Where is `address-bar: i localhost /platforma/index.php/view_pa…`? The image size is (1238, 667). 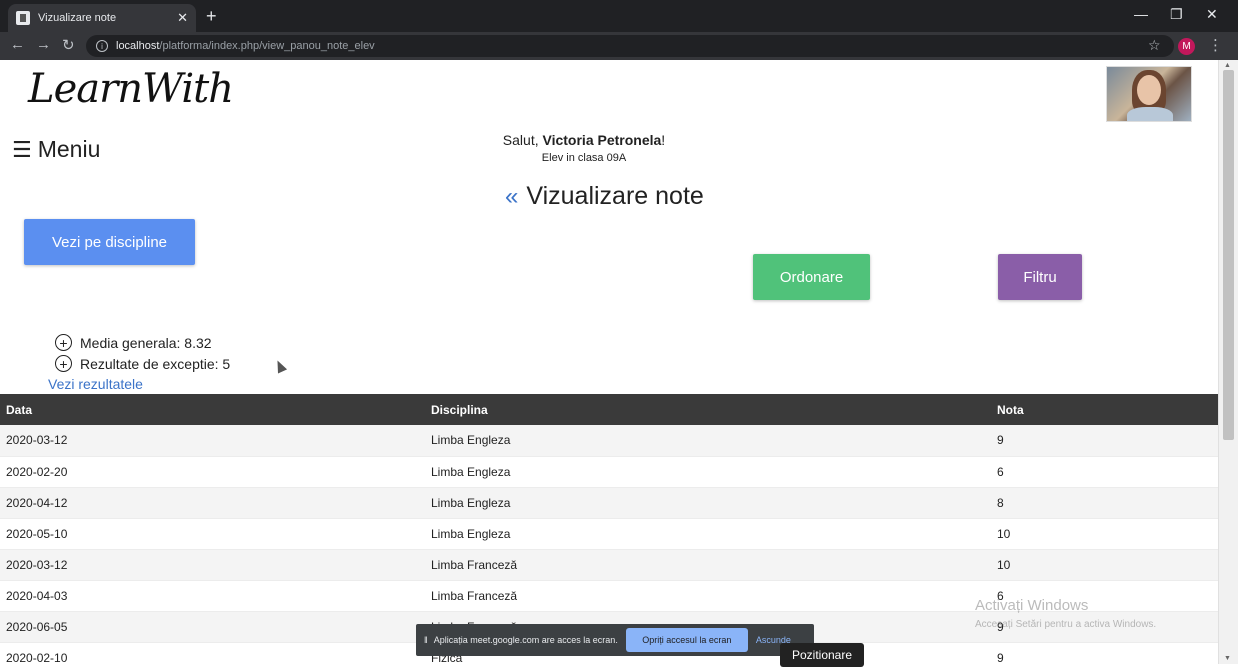
address-bar: i localhost /platforma/index.php/view_pa… is located at coordinates (630, 46).